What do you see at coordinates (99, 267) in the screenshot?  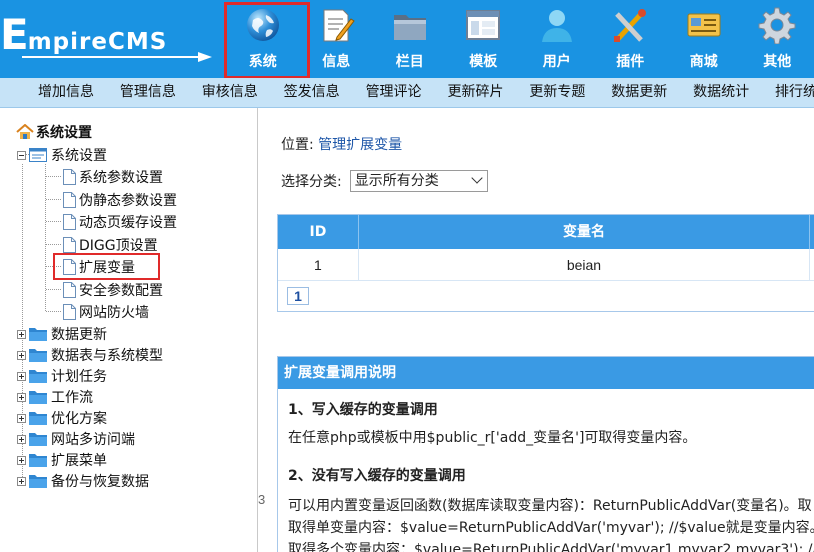 I see `tree-item-extend-var: 扩展变量` at bounding box center [99, 267].